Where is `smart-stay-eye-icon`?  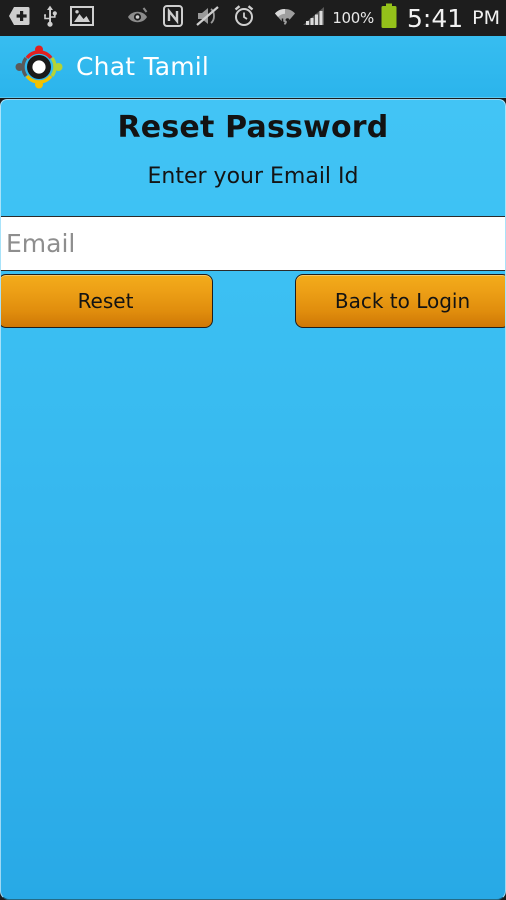
smart-stay-eye-icon is located at coordinates (138, 18).